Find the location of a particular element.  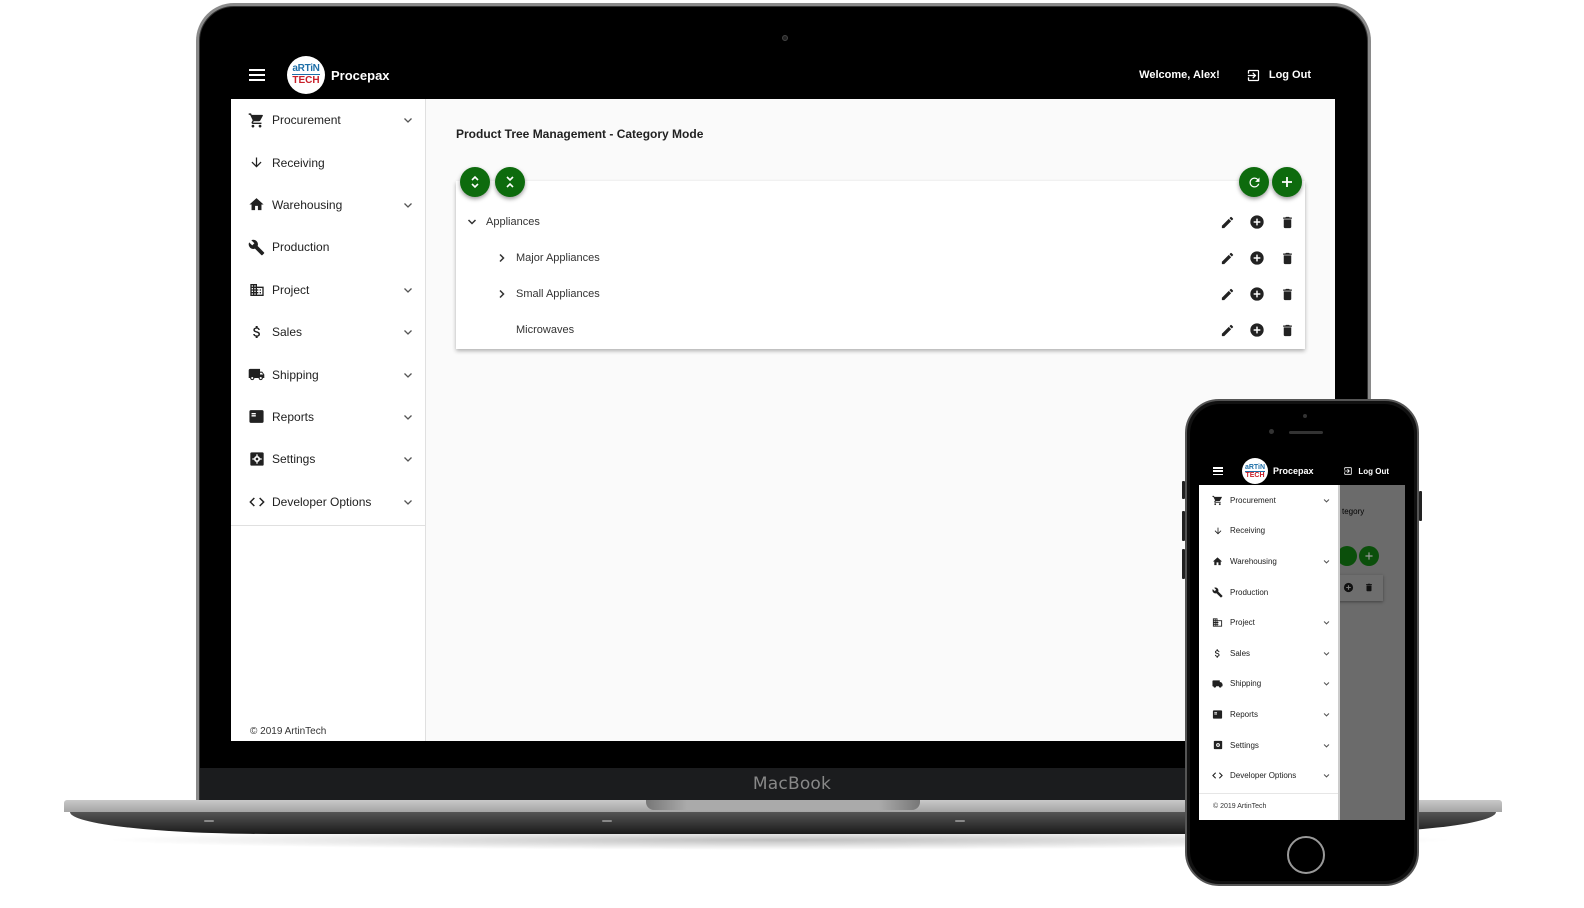

expand-all-icon is located at coordinates (475, 182).